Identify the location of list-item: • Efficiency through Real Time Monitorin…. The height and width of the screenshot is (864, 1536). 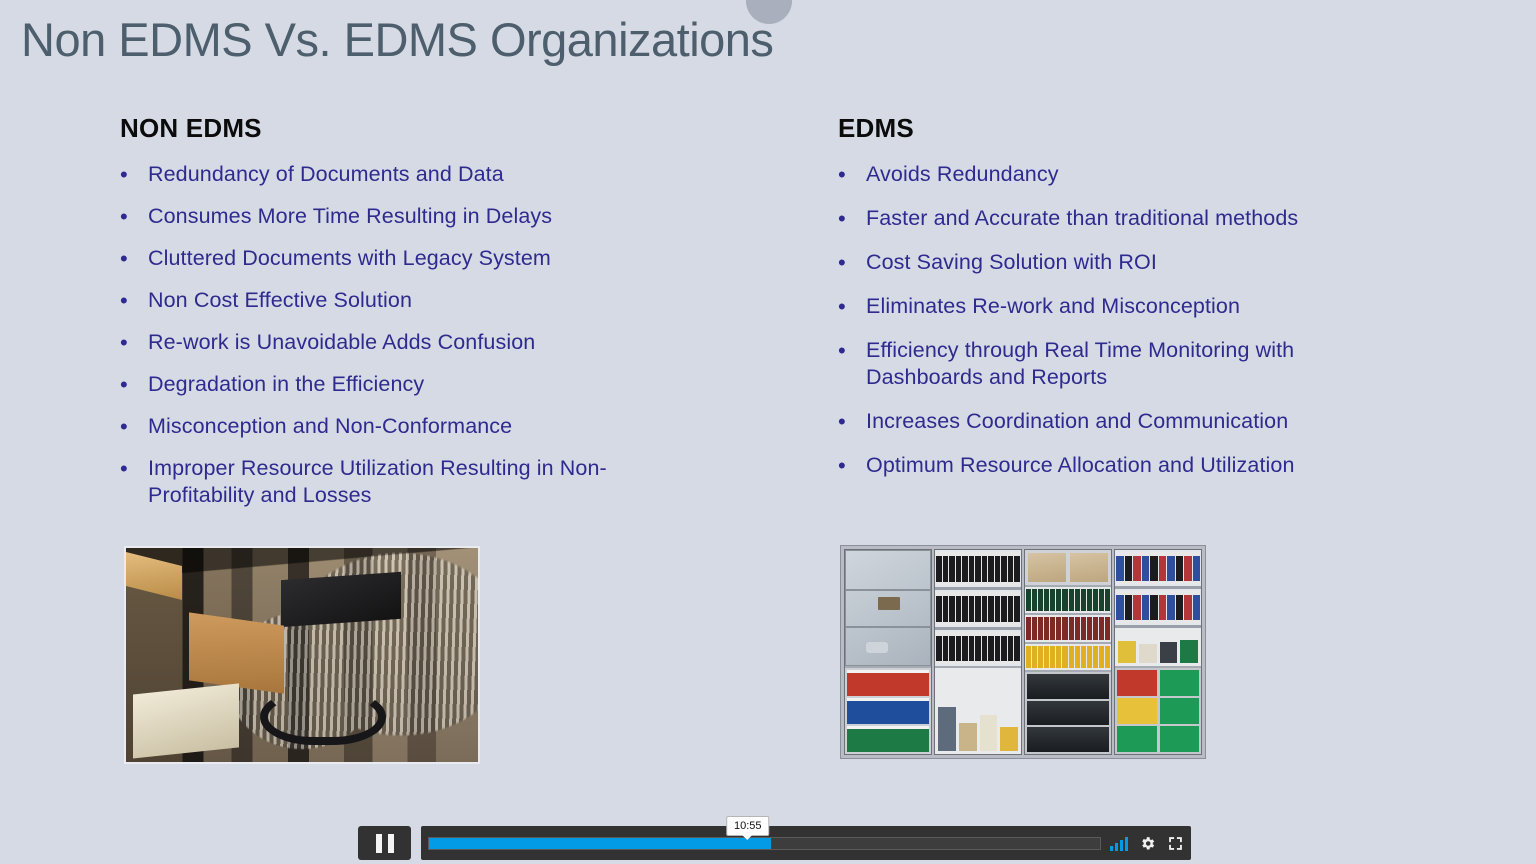
(1123, 364).